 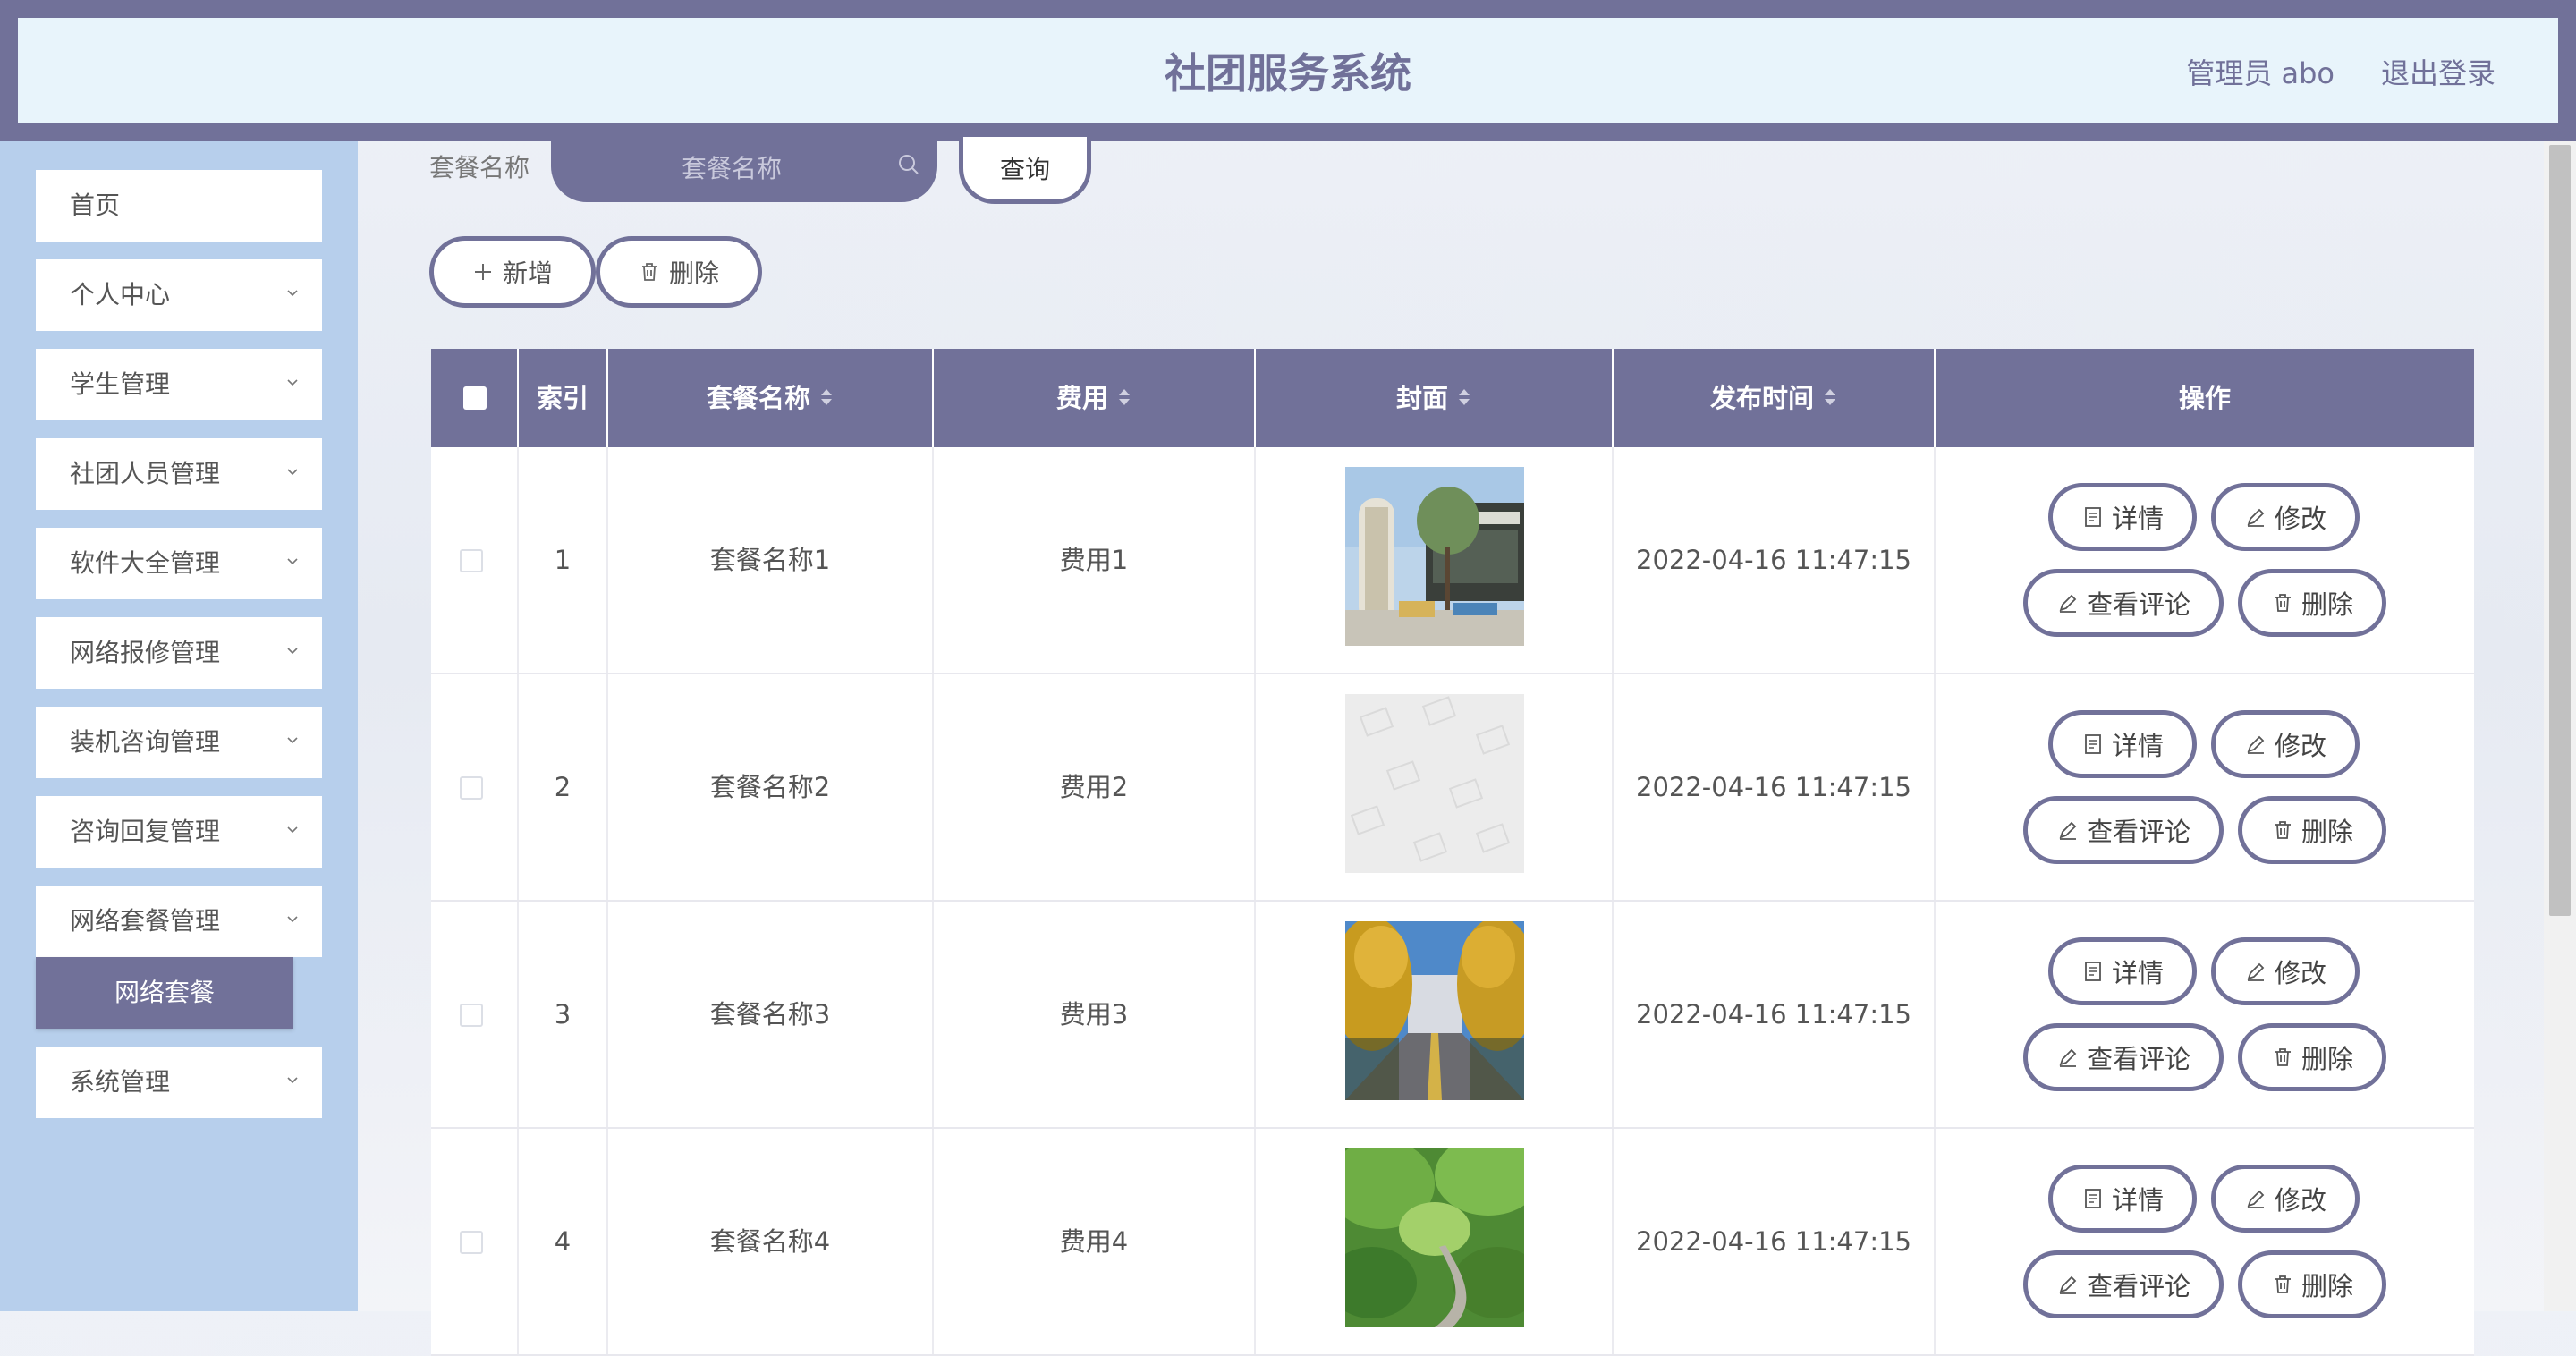 I want to click on sidebar-item-label: 个人中心, so click(x=120, y=294).